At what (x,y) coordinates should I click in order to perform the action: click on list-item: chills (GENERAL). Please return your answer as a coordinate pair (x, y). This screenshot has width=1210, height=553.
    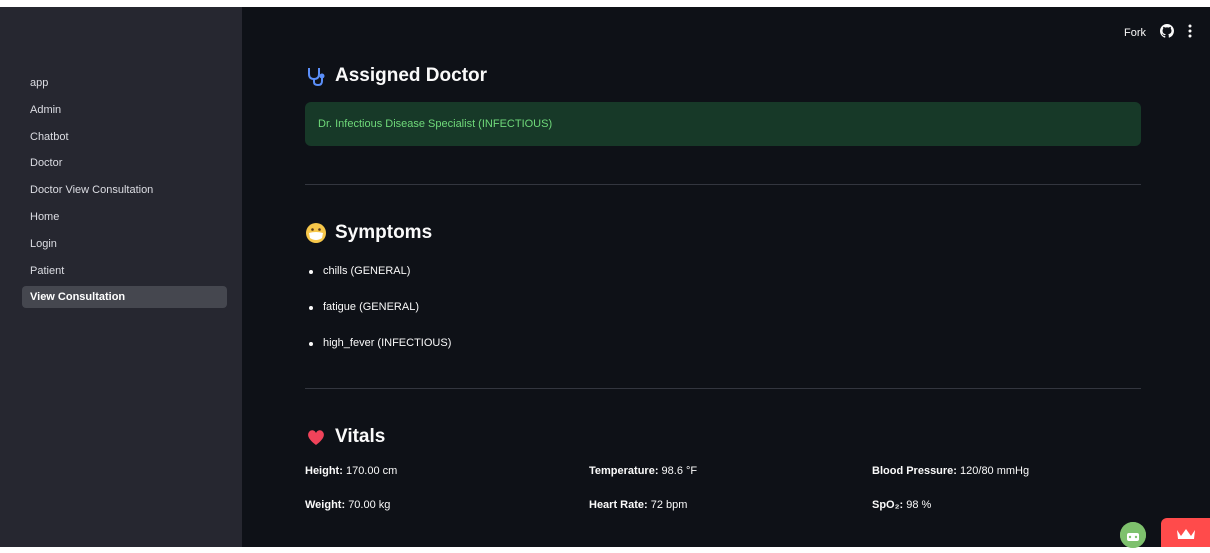
    Looking at the image, I should click on (378, 283).